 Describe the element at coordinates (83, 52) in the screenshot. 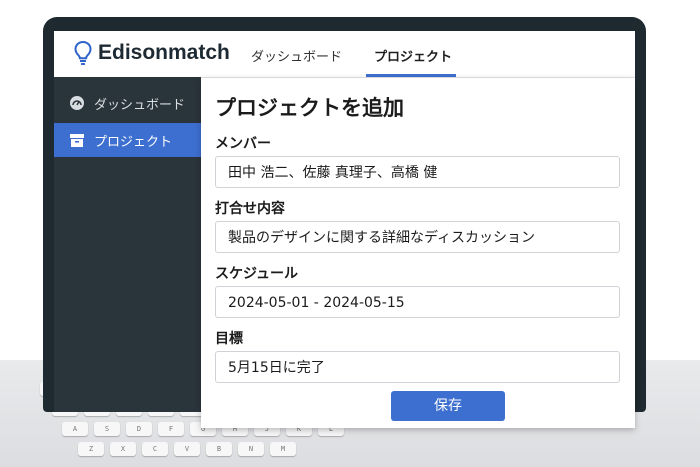

I see `lightbulb-icon` at that location.